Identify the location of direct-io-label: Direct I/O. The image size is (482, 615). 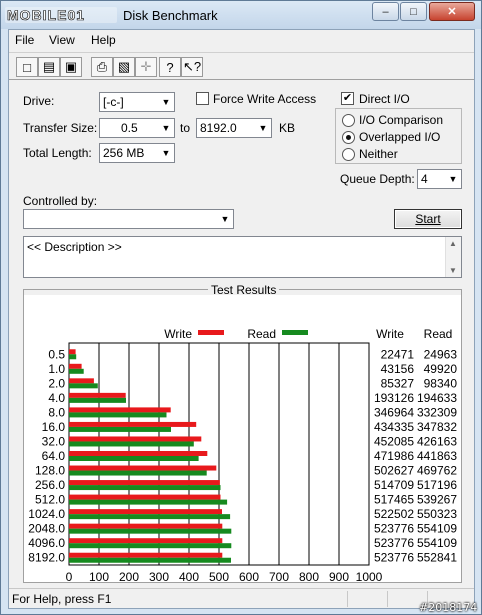
(384, 99).